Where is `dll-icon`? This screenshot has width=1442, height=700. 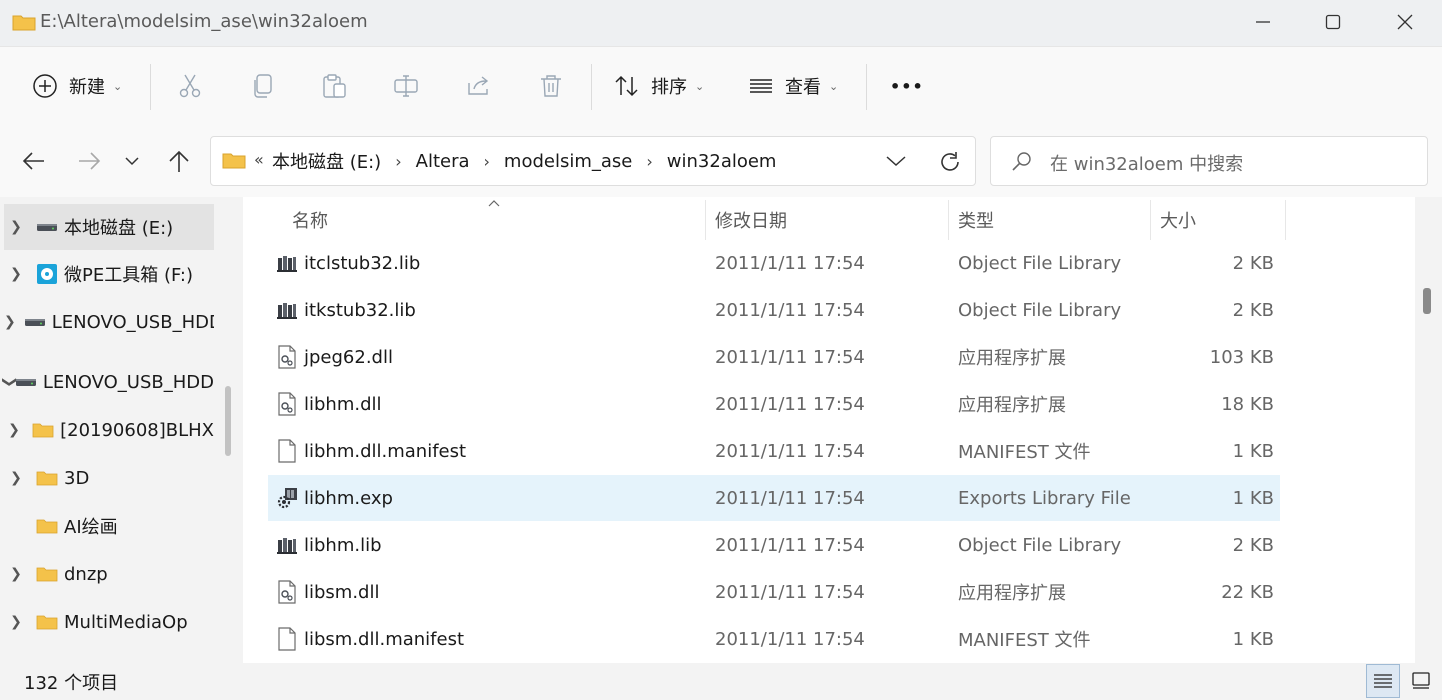
dll-icon is located at coordinates (287, 357).